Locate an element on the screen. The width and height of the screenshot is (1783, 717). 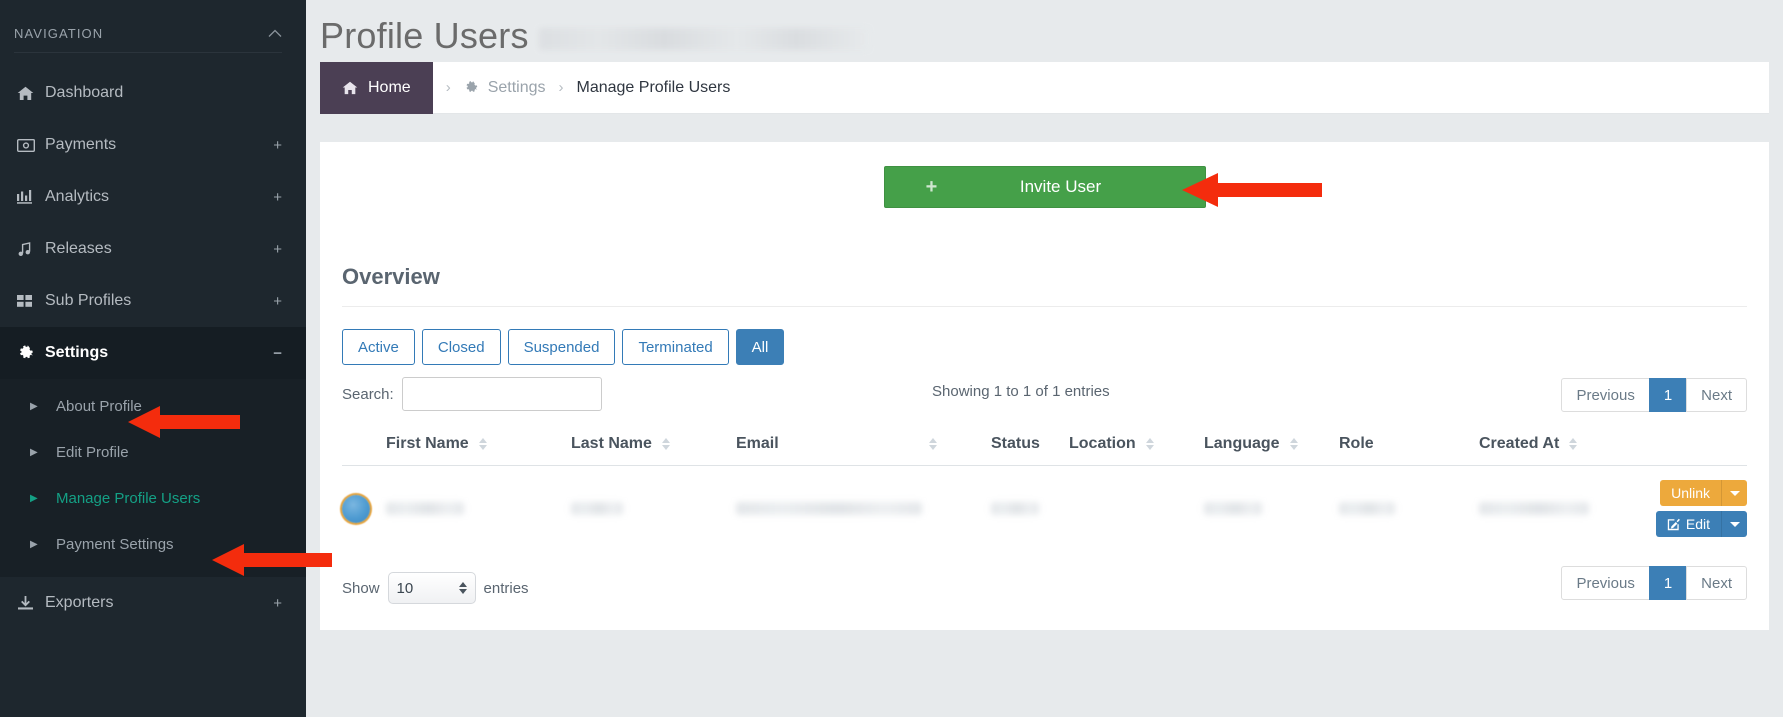
sidebar-item-label: Sub Profiles is located at coordinates (88, 300).